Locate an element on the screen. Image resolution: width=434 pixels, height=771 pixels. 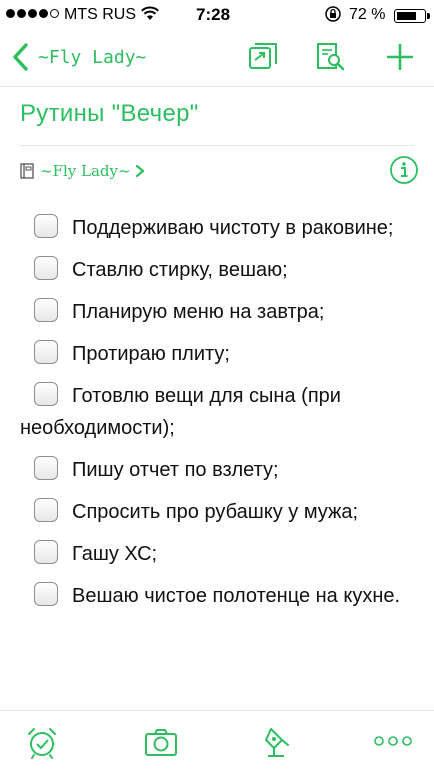
checklist-item: Вешаю чистое полотенце на кухне. is located at coordinates (220, 596).